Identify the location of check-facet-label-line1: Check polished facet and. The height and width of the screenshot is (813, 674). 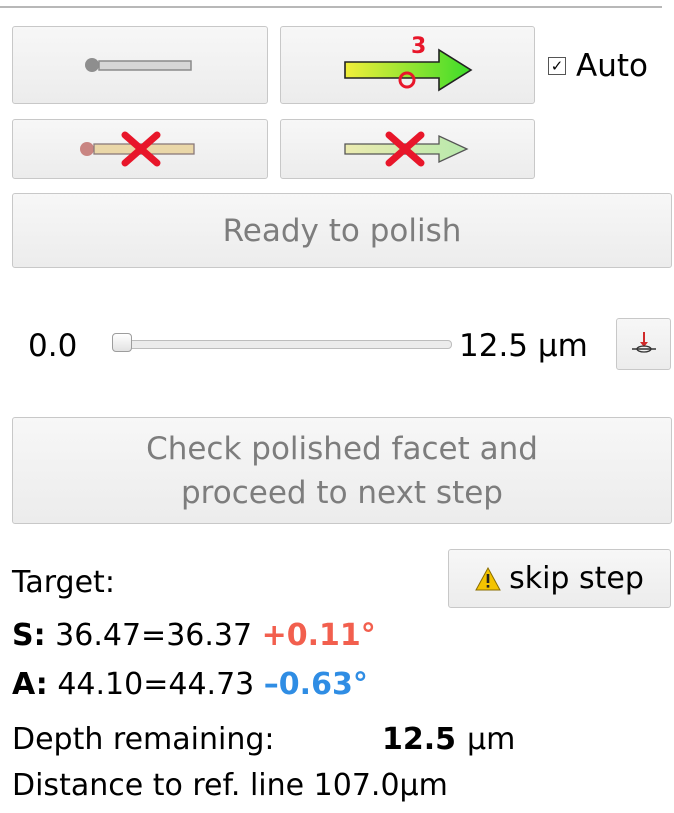
(342, 448).